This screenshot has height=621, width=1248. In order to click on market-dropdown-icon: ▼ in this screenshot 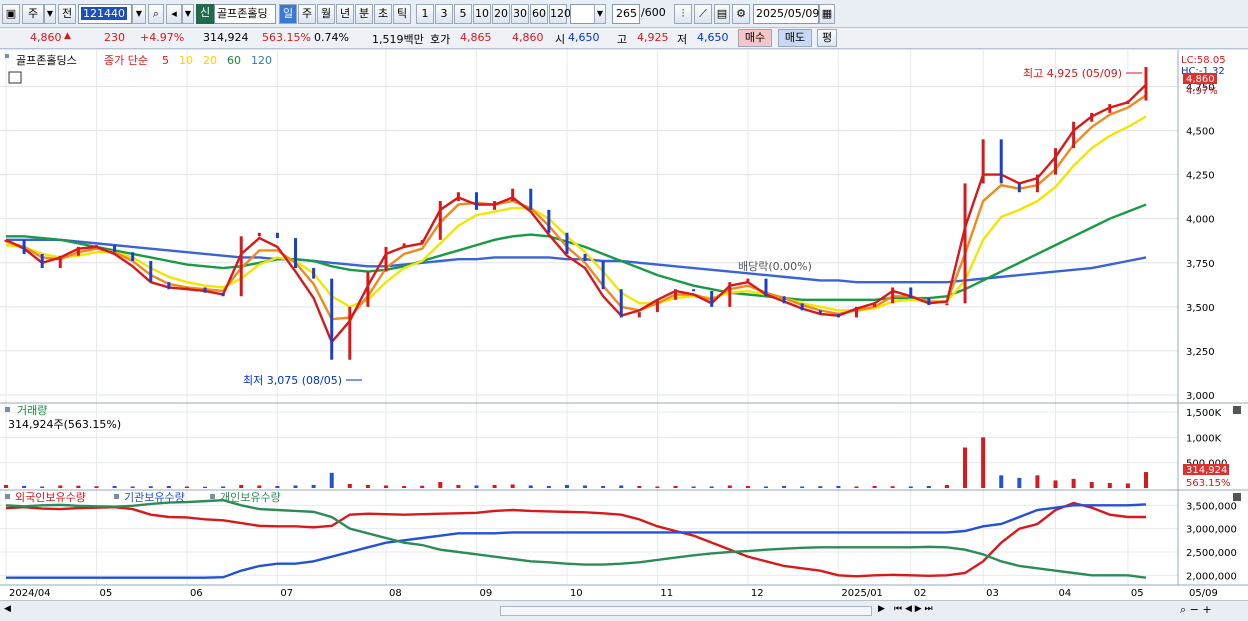, I will do `click(50, 14)`.